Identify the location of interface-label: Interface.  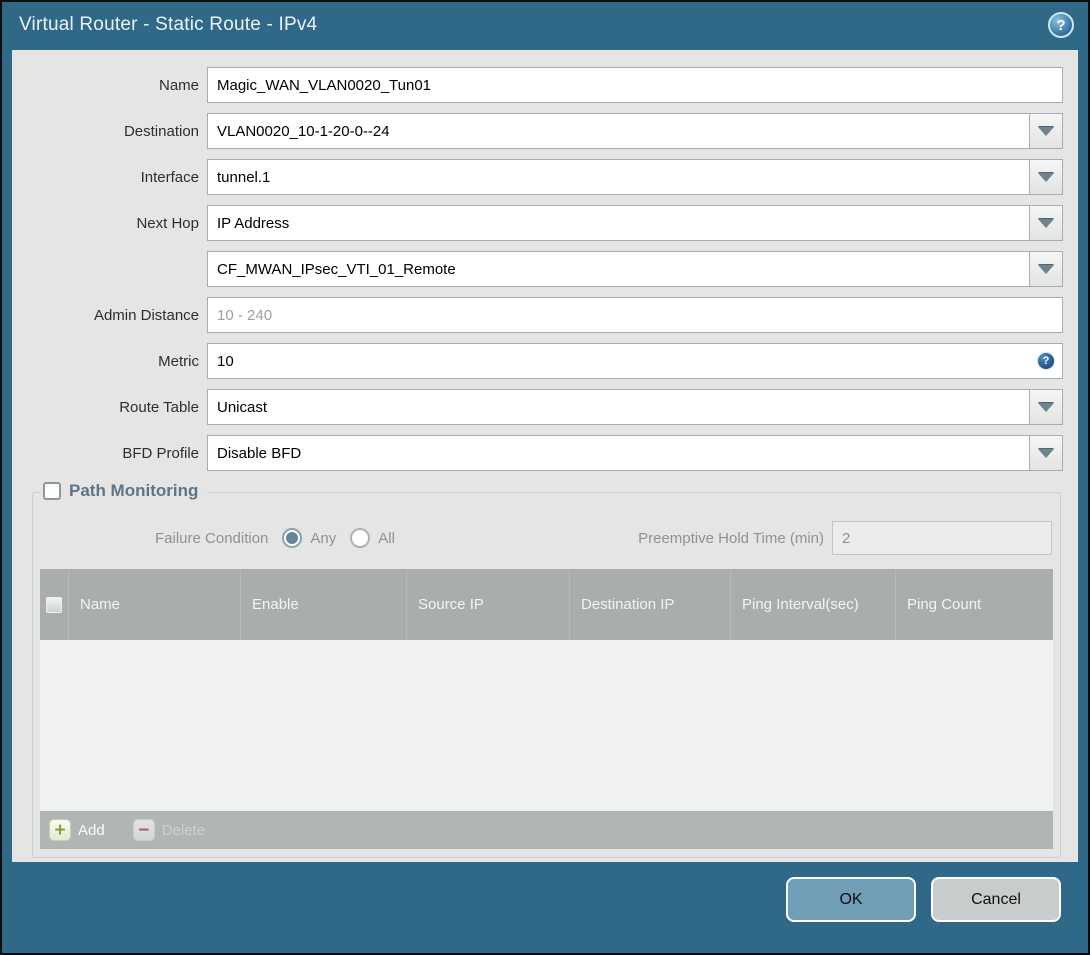
(169, 177).